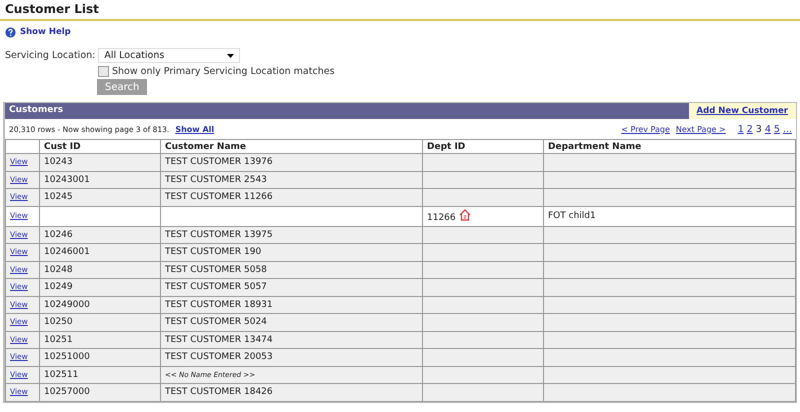  Describe the element at coordinates (742, 111) in the screenshot. I see `add-new-customer-link: Add New Customer` at that location.